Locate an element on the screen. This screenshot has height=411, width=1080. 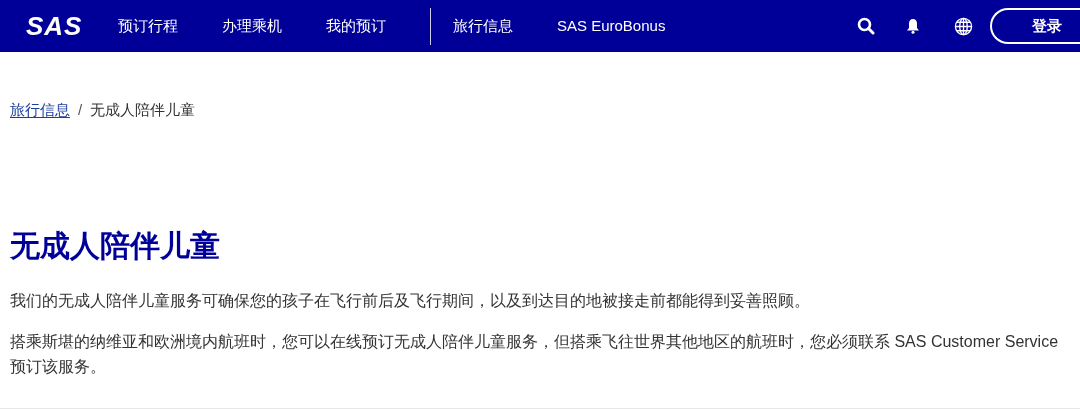
globe-icon is located at coordinates (963, 26).